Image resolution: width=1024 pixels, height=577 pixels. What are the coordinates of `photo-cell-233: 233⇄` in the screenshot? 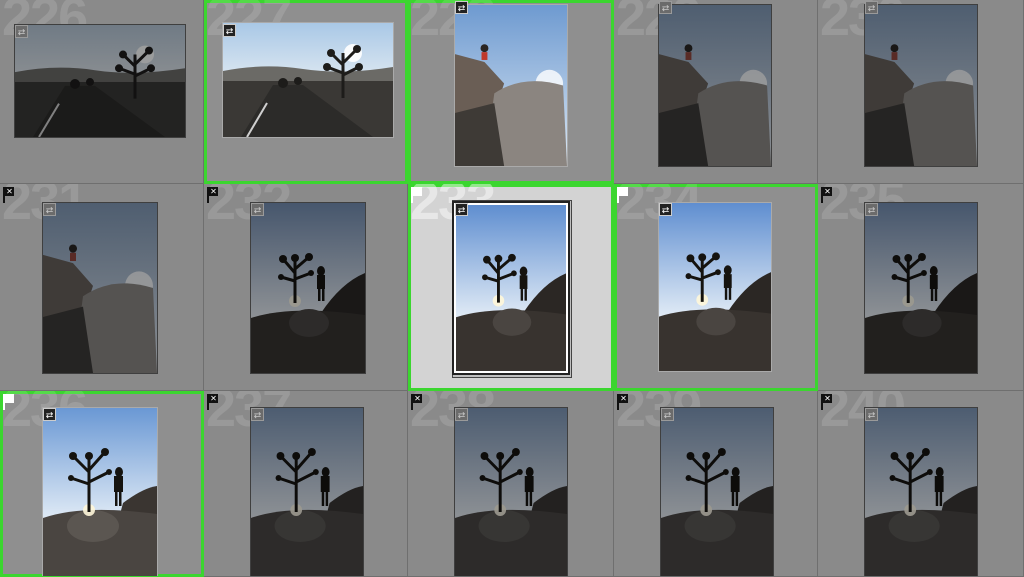 It's located at (511, 287).